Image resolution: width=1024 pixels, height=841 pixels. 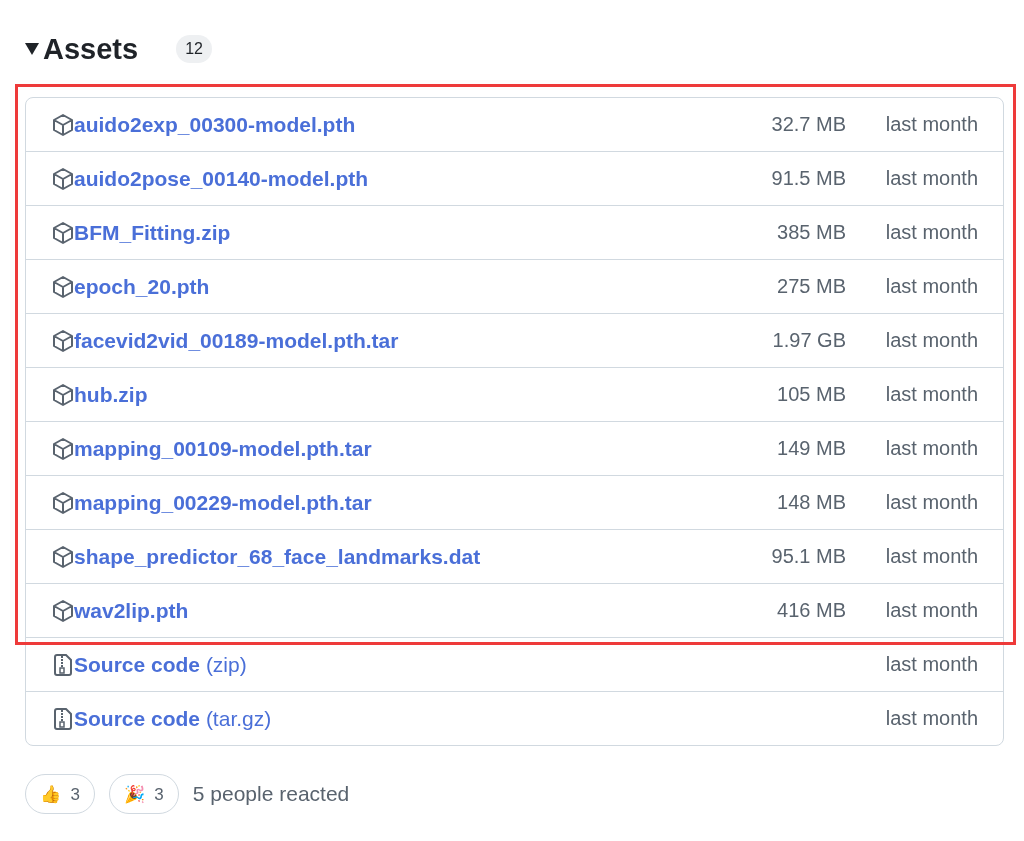 I want to click on file-size: 95.1 MB, so click(x=808, y=556).